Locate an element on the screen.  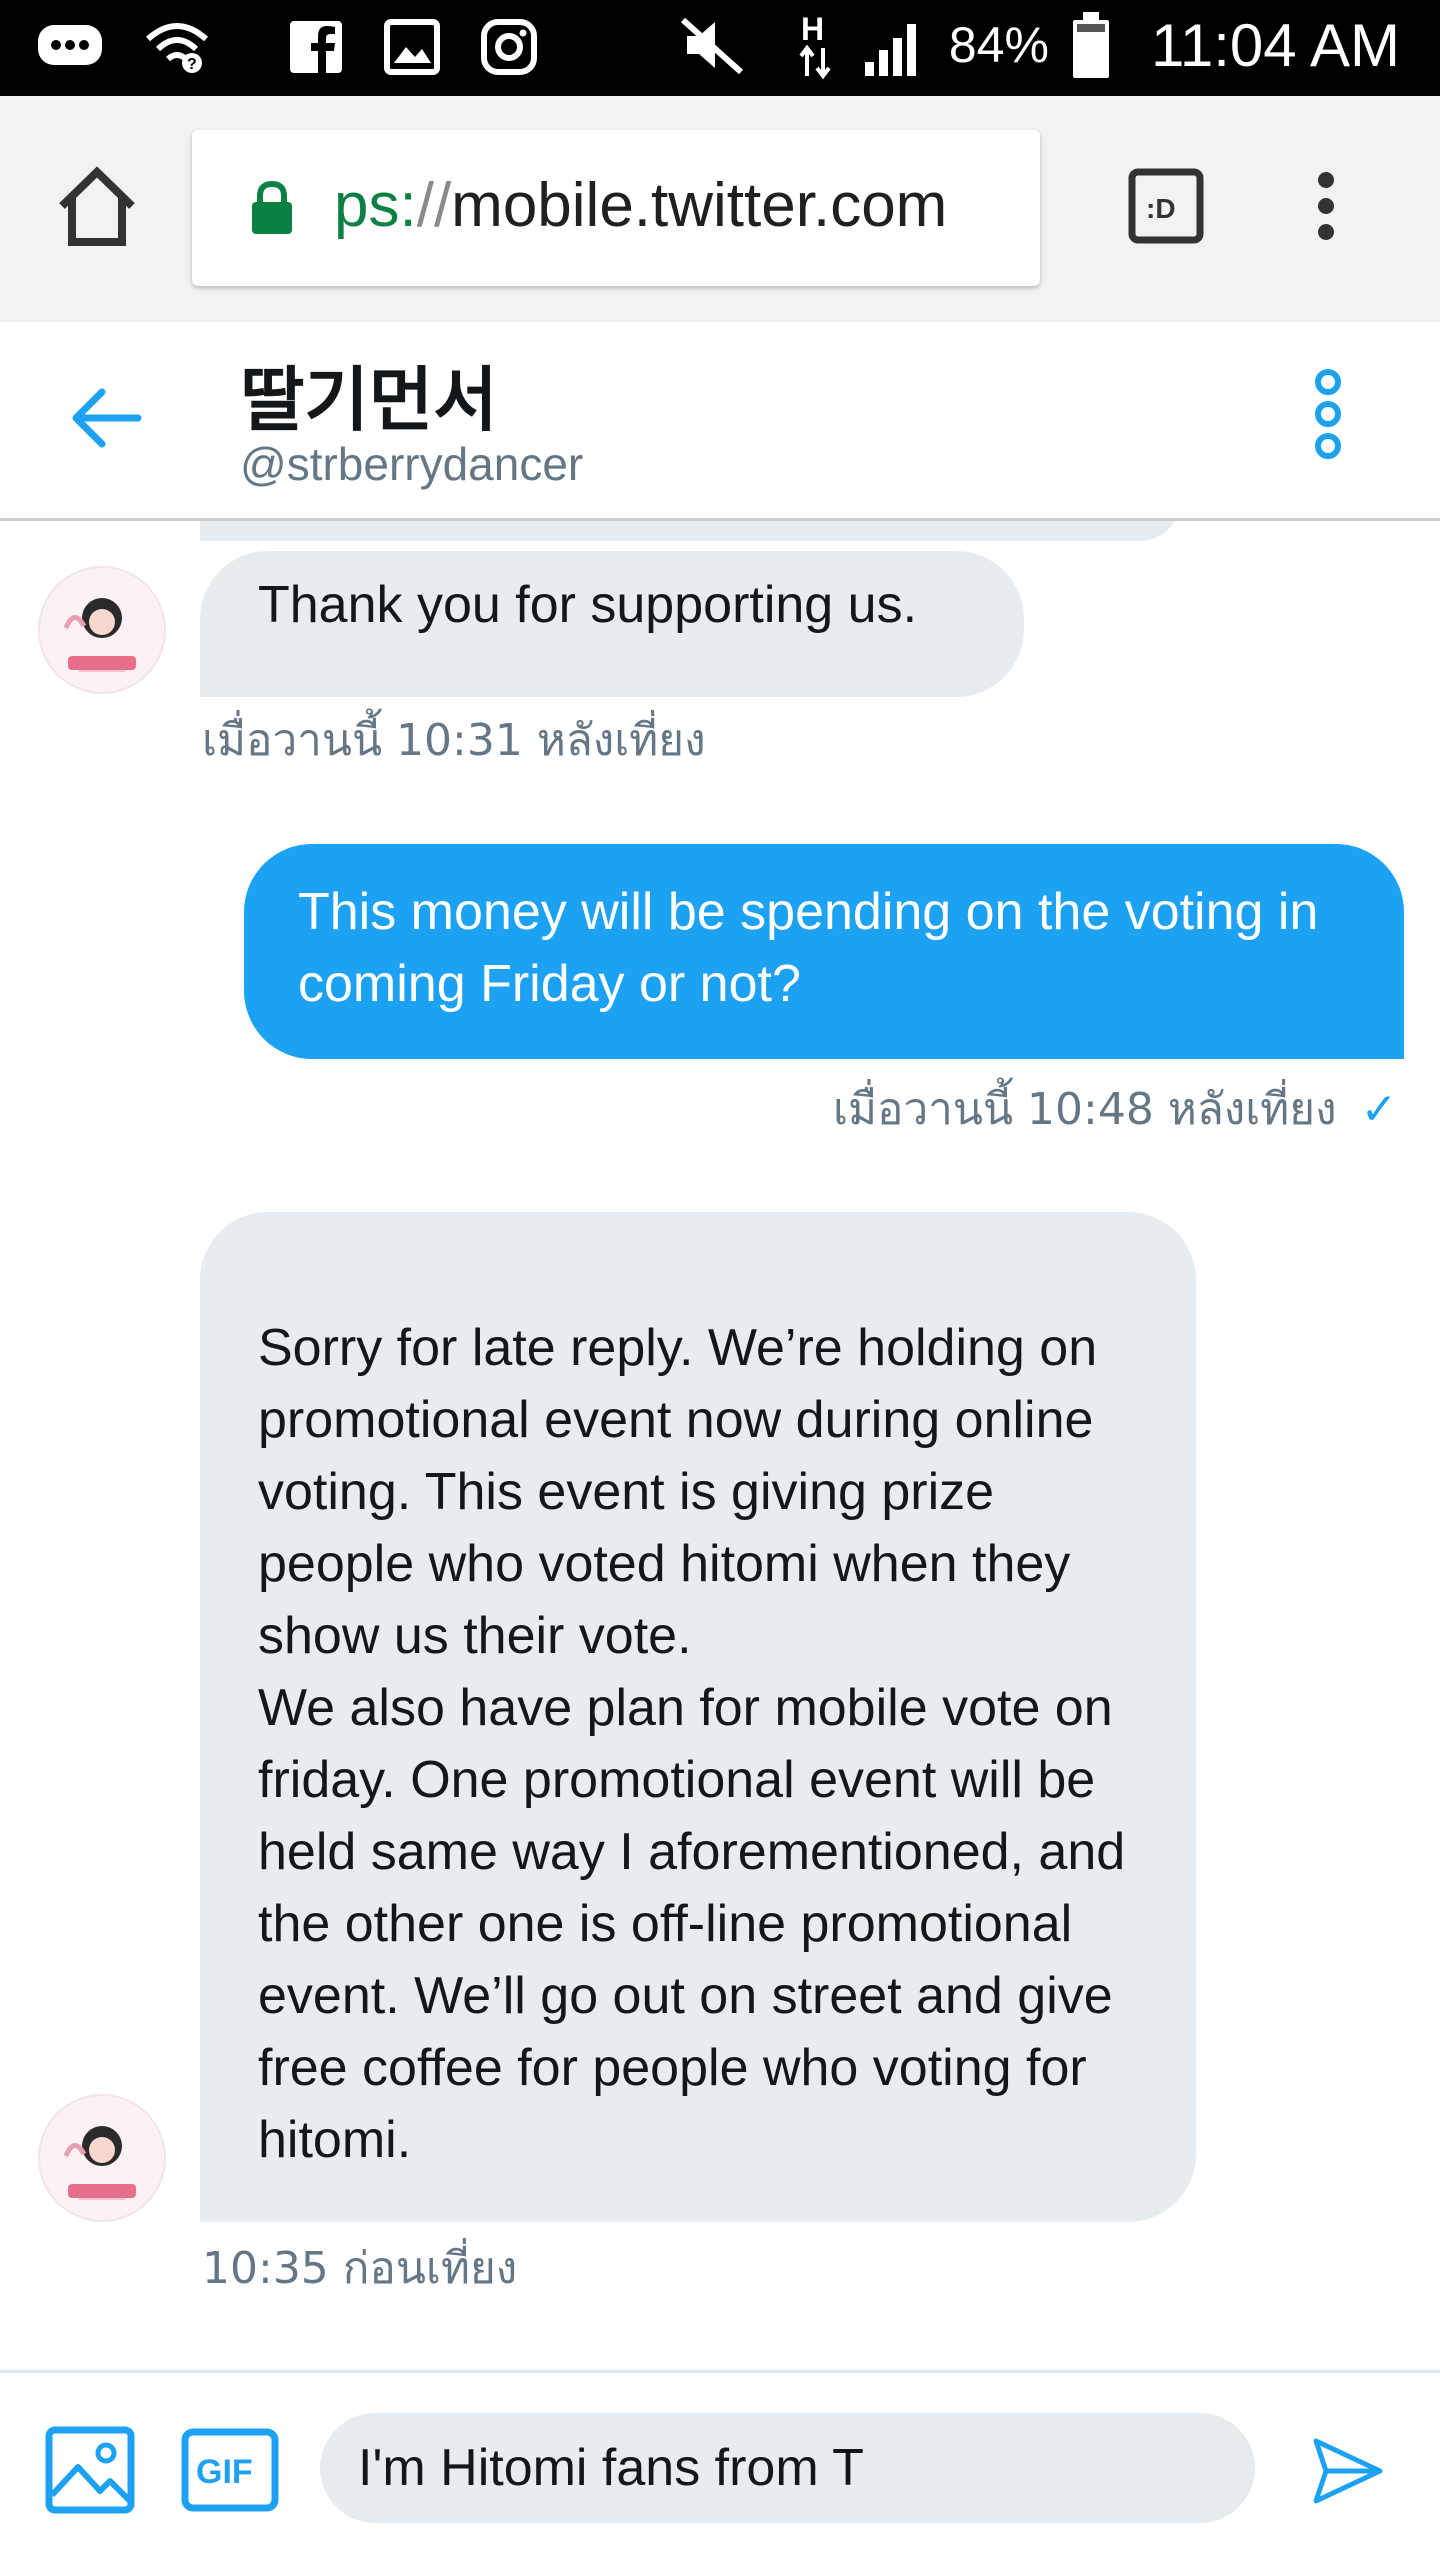
battery-icon is located at coordinates (1090, 45).